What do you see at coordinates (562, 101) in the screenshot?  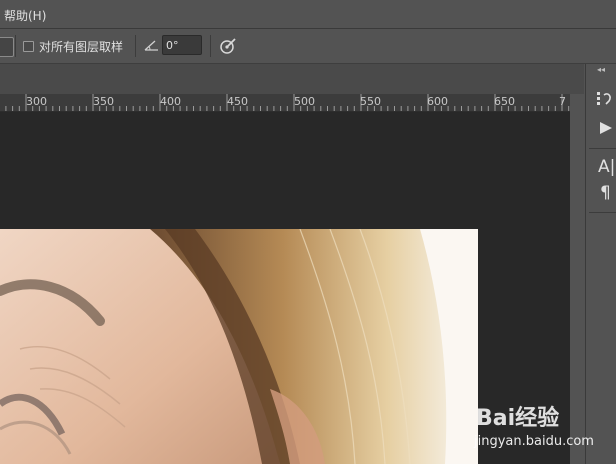 I see `ruler-label: 7` at bounding box center [562, 101].